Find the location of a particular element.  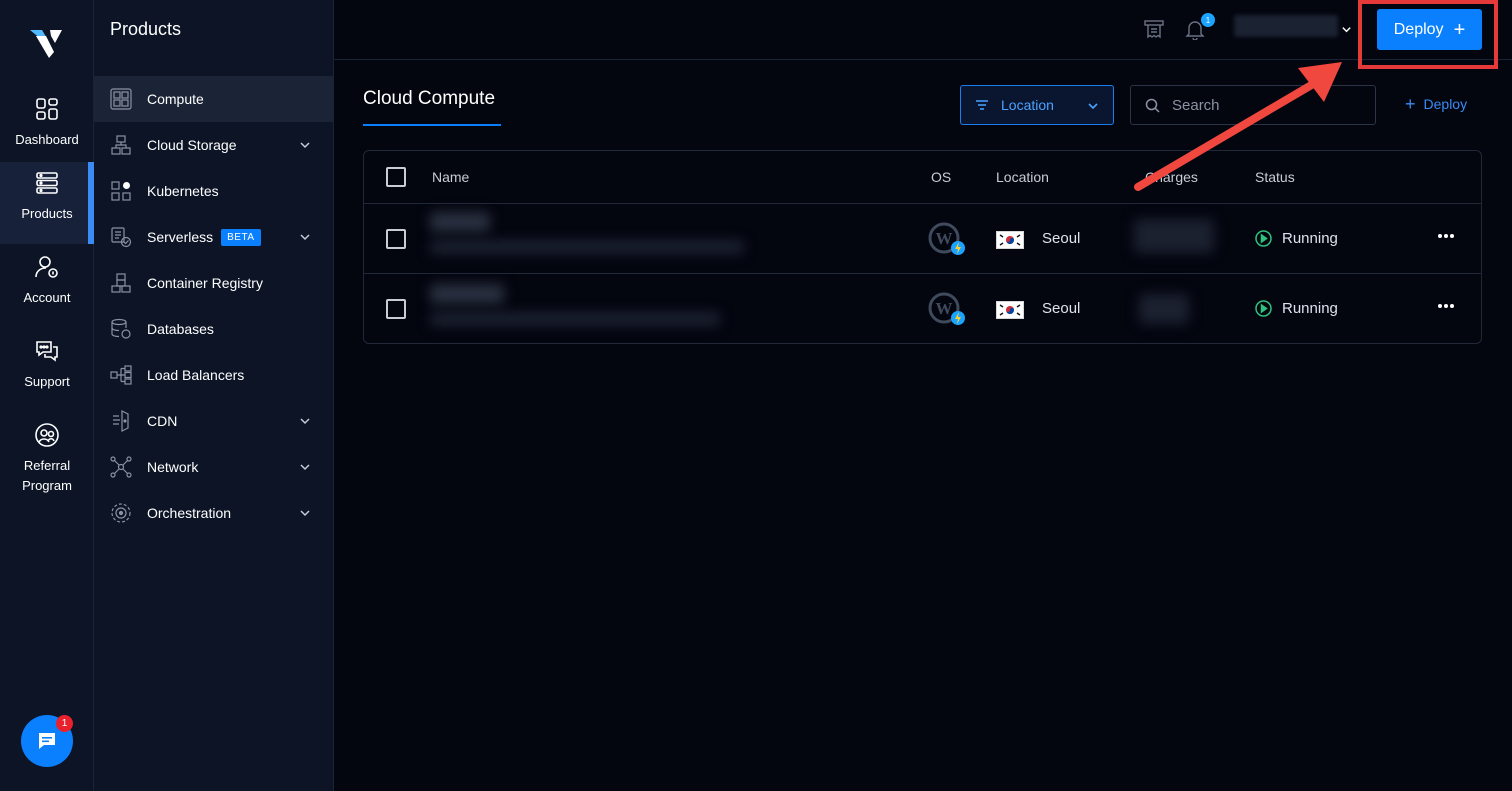

search-box is located at coordinates (1253, 105).